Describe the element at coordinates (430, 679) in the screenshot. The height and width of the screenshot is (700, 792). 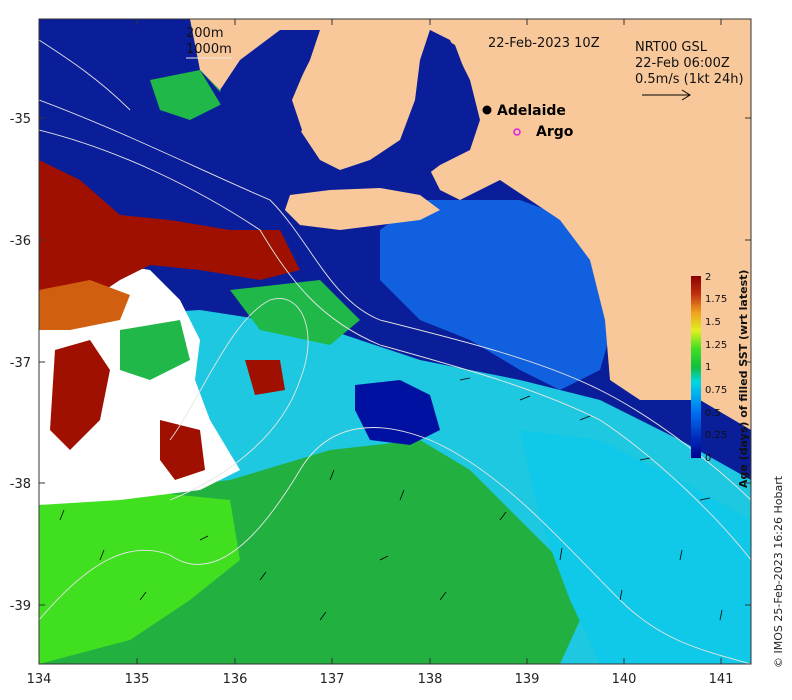
I see `x-tick-label: 138` at that location.